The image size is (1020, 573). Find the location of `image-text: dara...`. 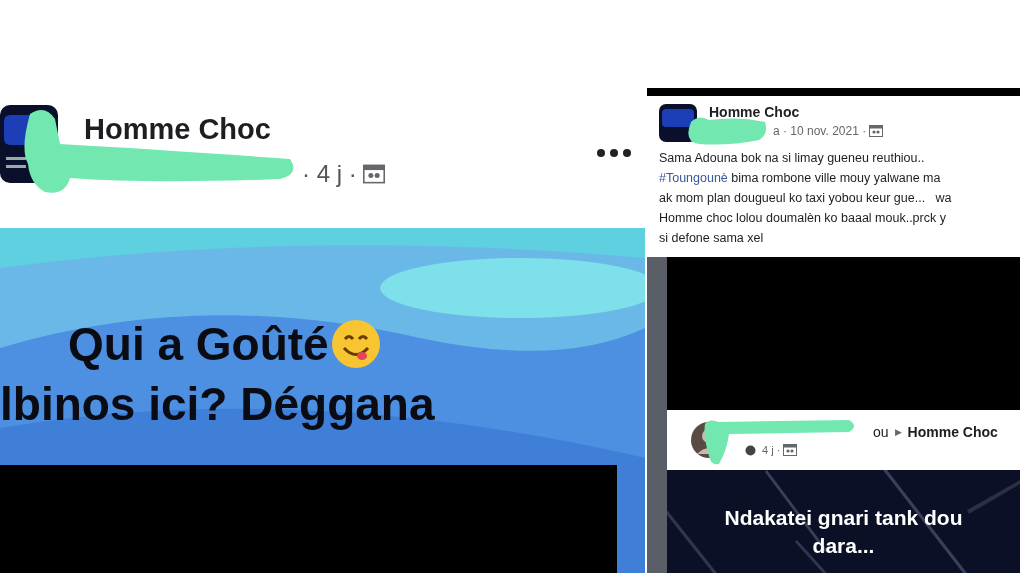

image-text: dara... is located at coordinates (843, 546).